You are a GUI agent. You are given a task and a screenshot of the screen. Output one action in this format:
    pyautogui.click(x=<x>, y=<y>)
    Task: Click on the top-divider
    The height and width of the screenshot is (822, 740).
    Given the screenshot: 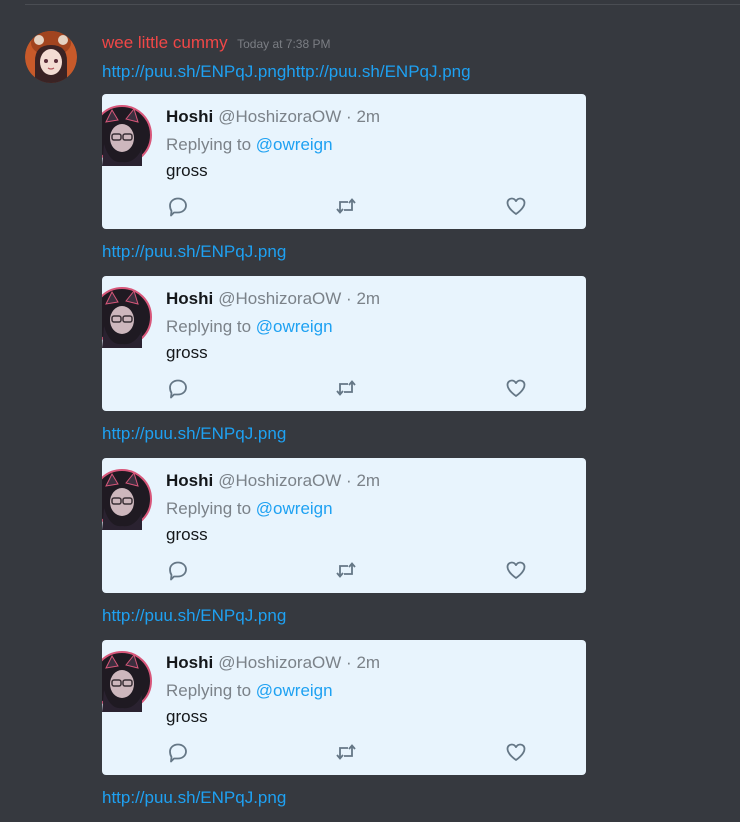 What is the action you would take?
    pyautogui.click(x=382, y=4)
    